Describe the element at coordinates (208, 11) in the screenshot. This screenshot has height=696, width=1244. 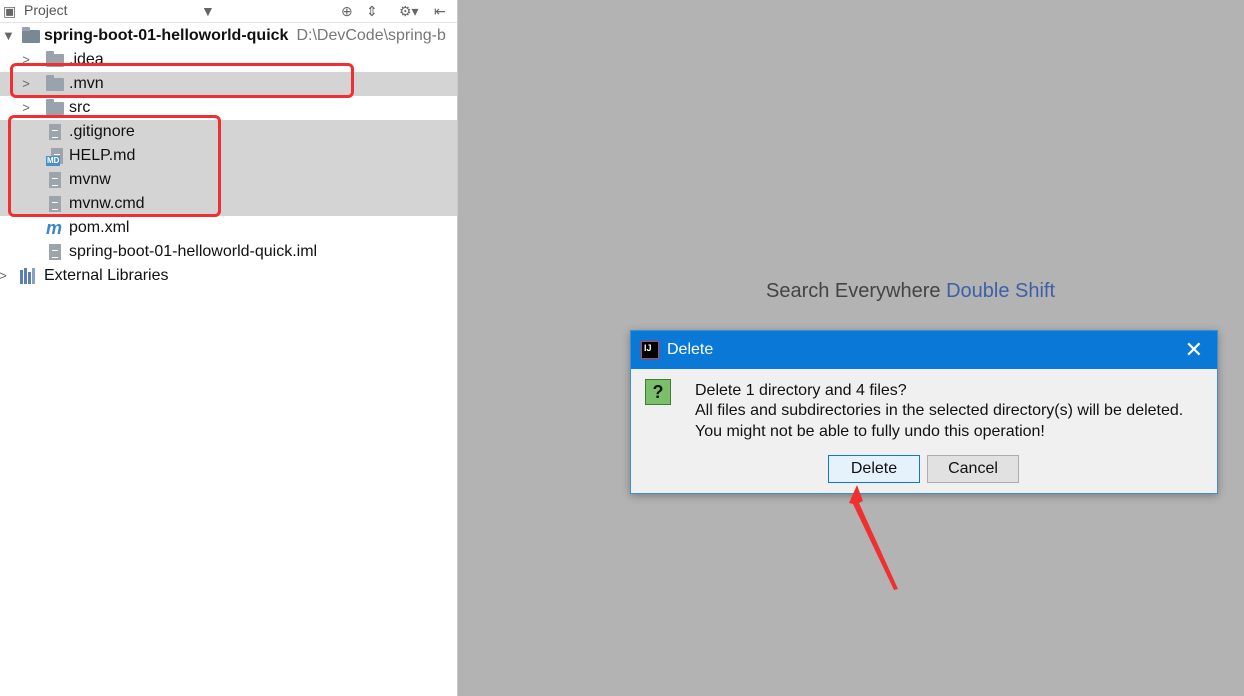
I see `view-dropdown-icon: ▼` at that location.